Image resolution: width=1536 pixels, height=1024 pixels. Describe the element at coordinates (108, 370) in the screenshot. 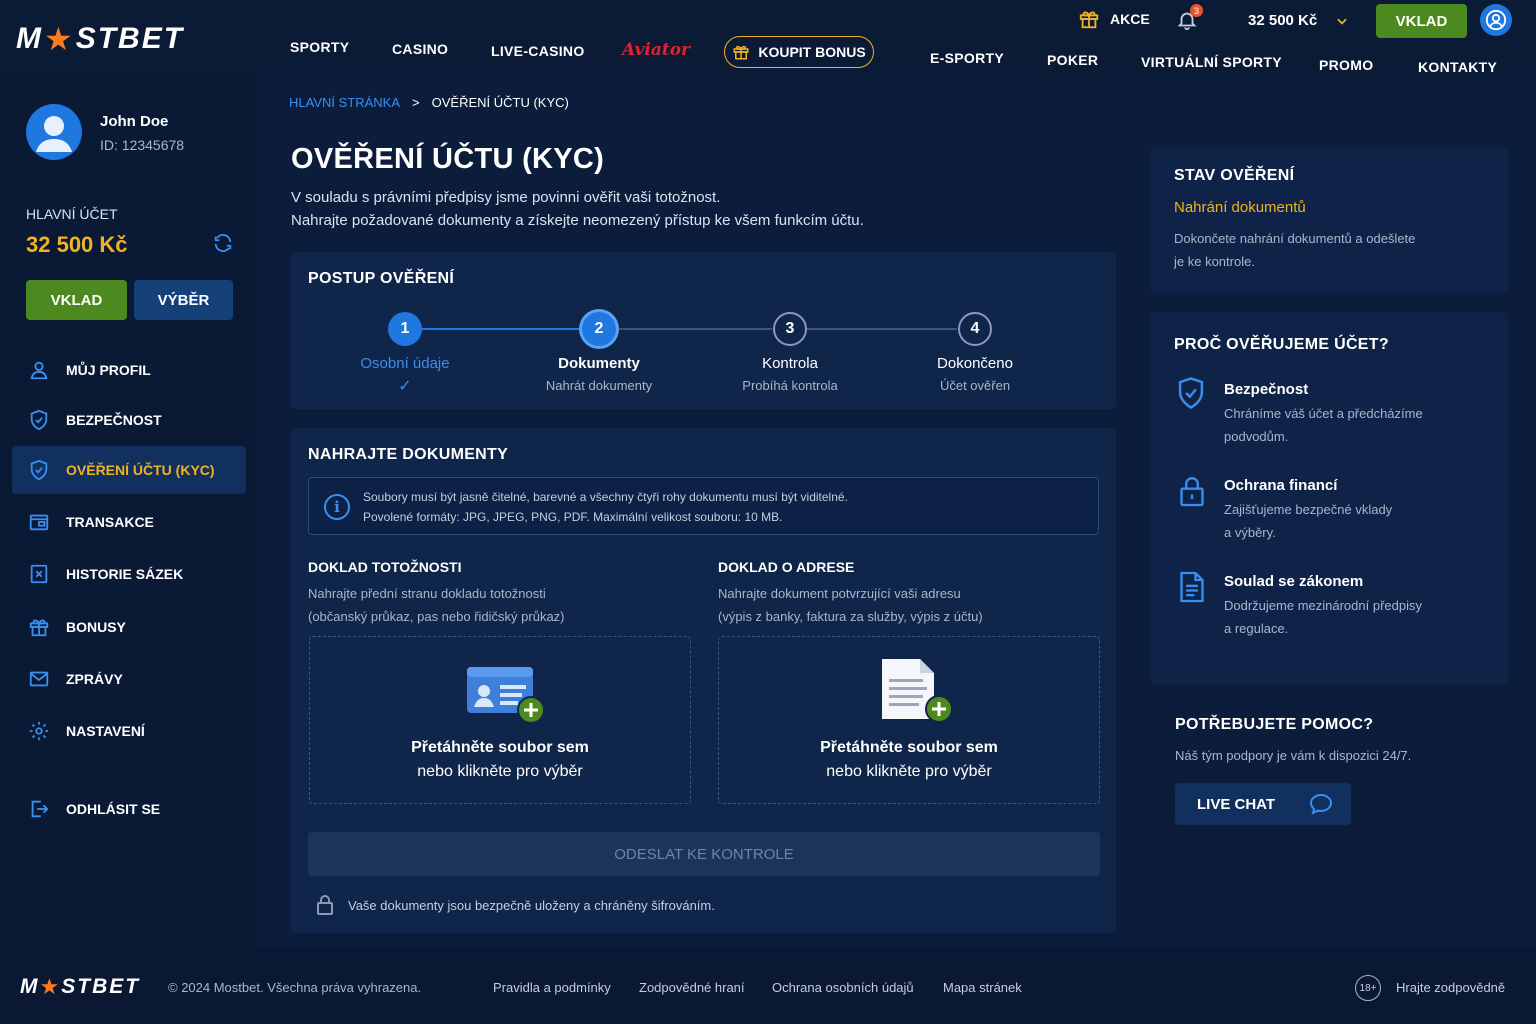

I see `sidebar-item-label: MŮJ PROFIL` at that location.